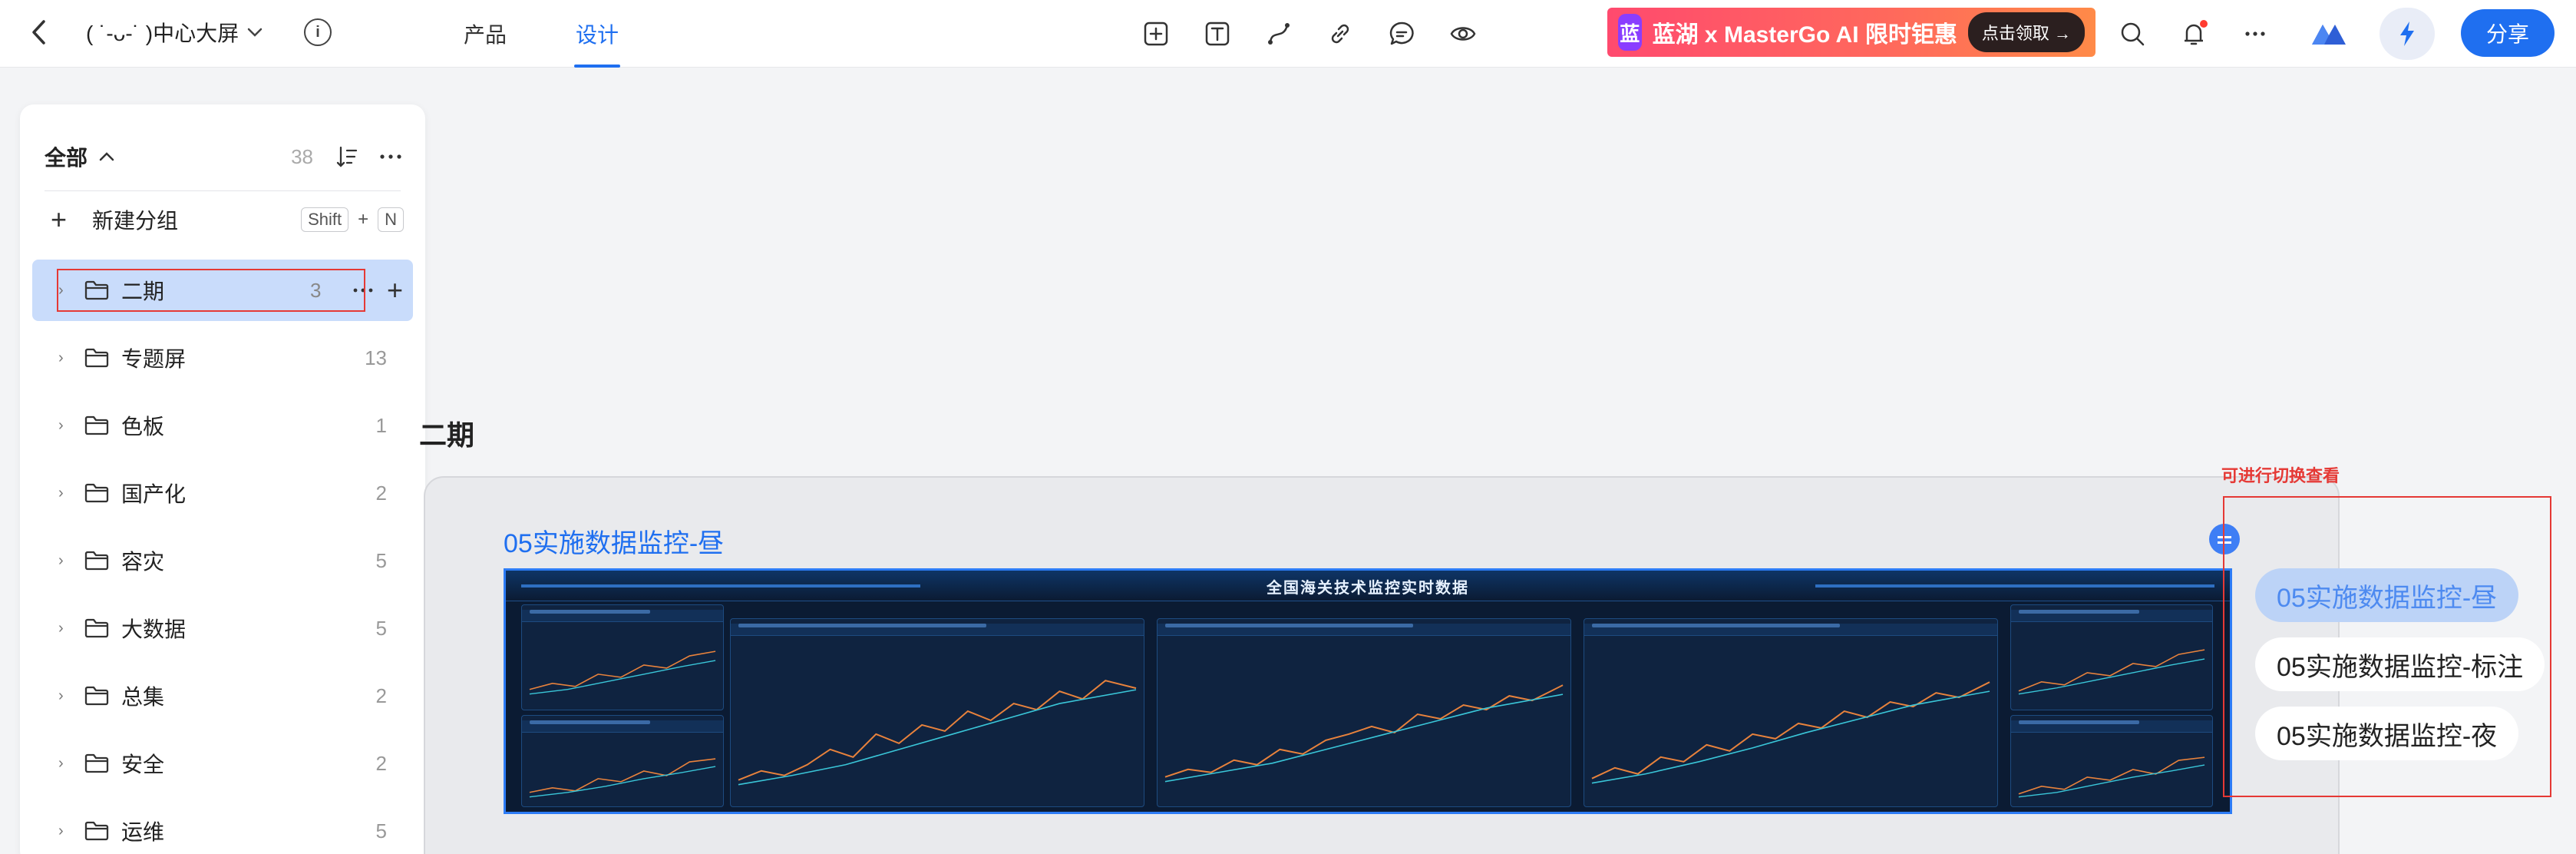  Describe the element at coordinates (597, 34) in the screenshot. I see `tab-design: 设计` at that location.